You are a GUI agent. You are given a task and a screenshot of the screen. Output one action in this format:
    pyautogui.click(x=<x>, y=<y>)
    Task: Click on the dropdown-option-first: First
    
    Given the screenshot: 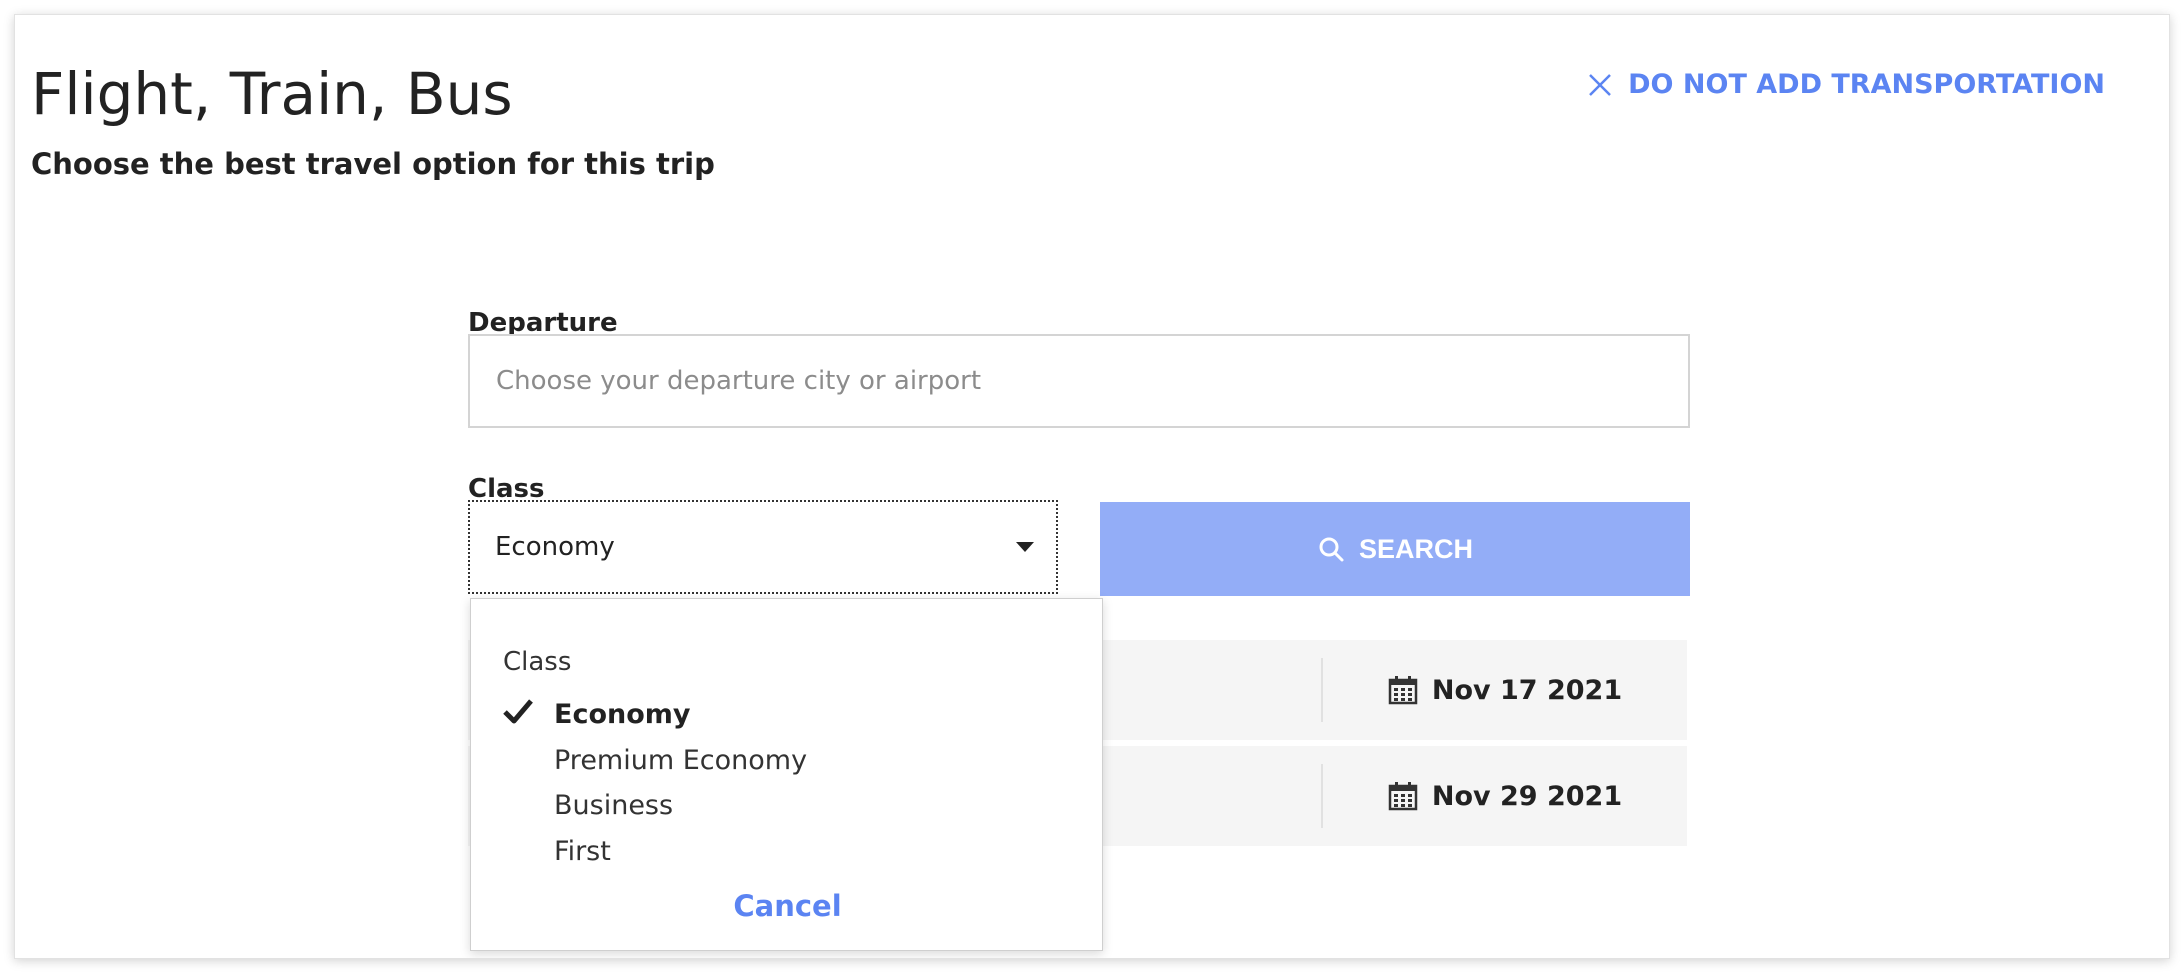 What is the action you would take?
    pyautogui.click(x=582, y=851)
    